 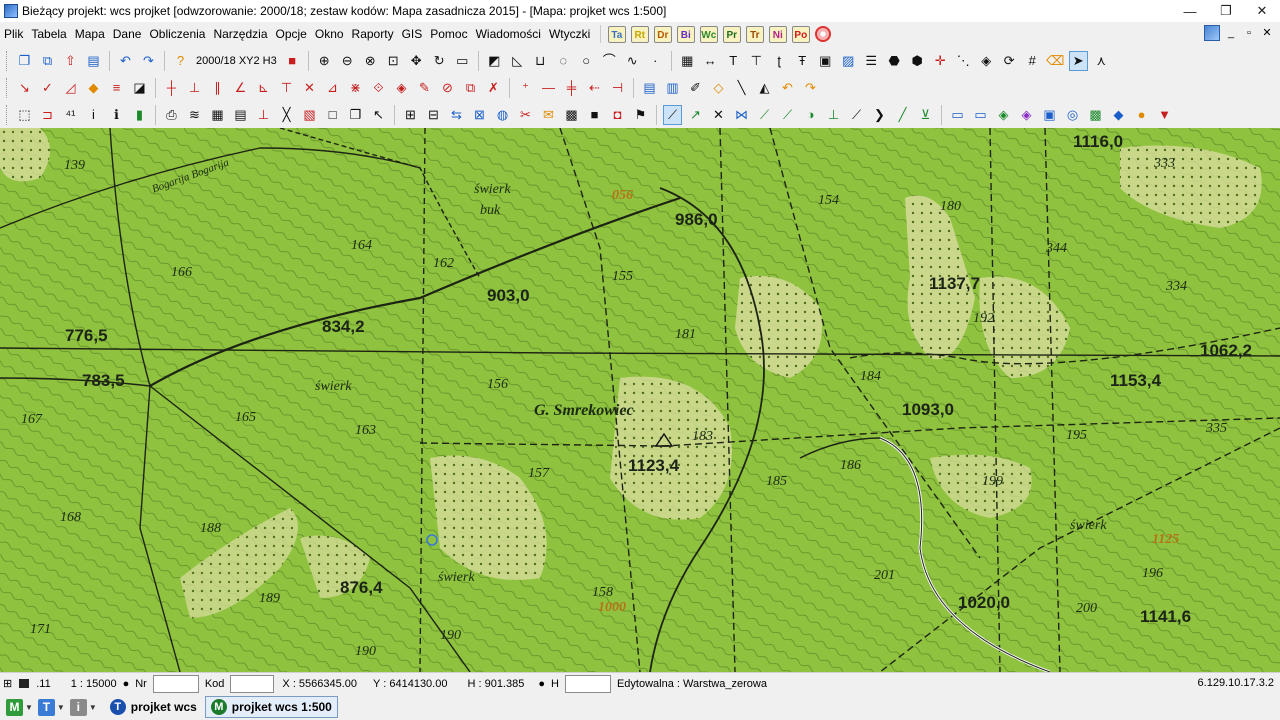 What do you see at coordinates (286, 88) in the screenshot?
I see `offset-icon: ⊤` at bounding box center [286, 88].